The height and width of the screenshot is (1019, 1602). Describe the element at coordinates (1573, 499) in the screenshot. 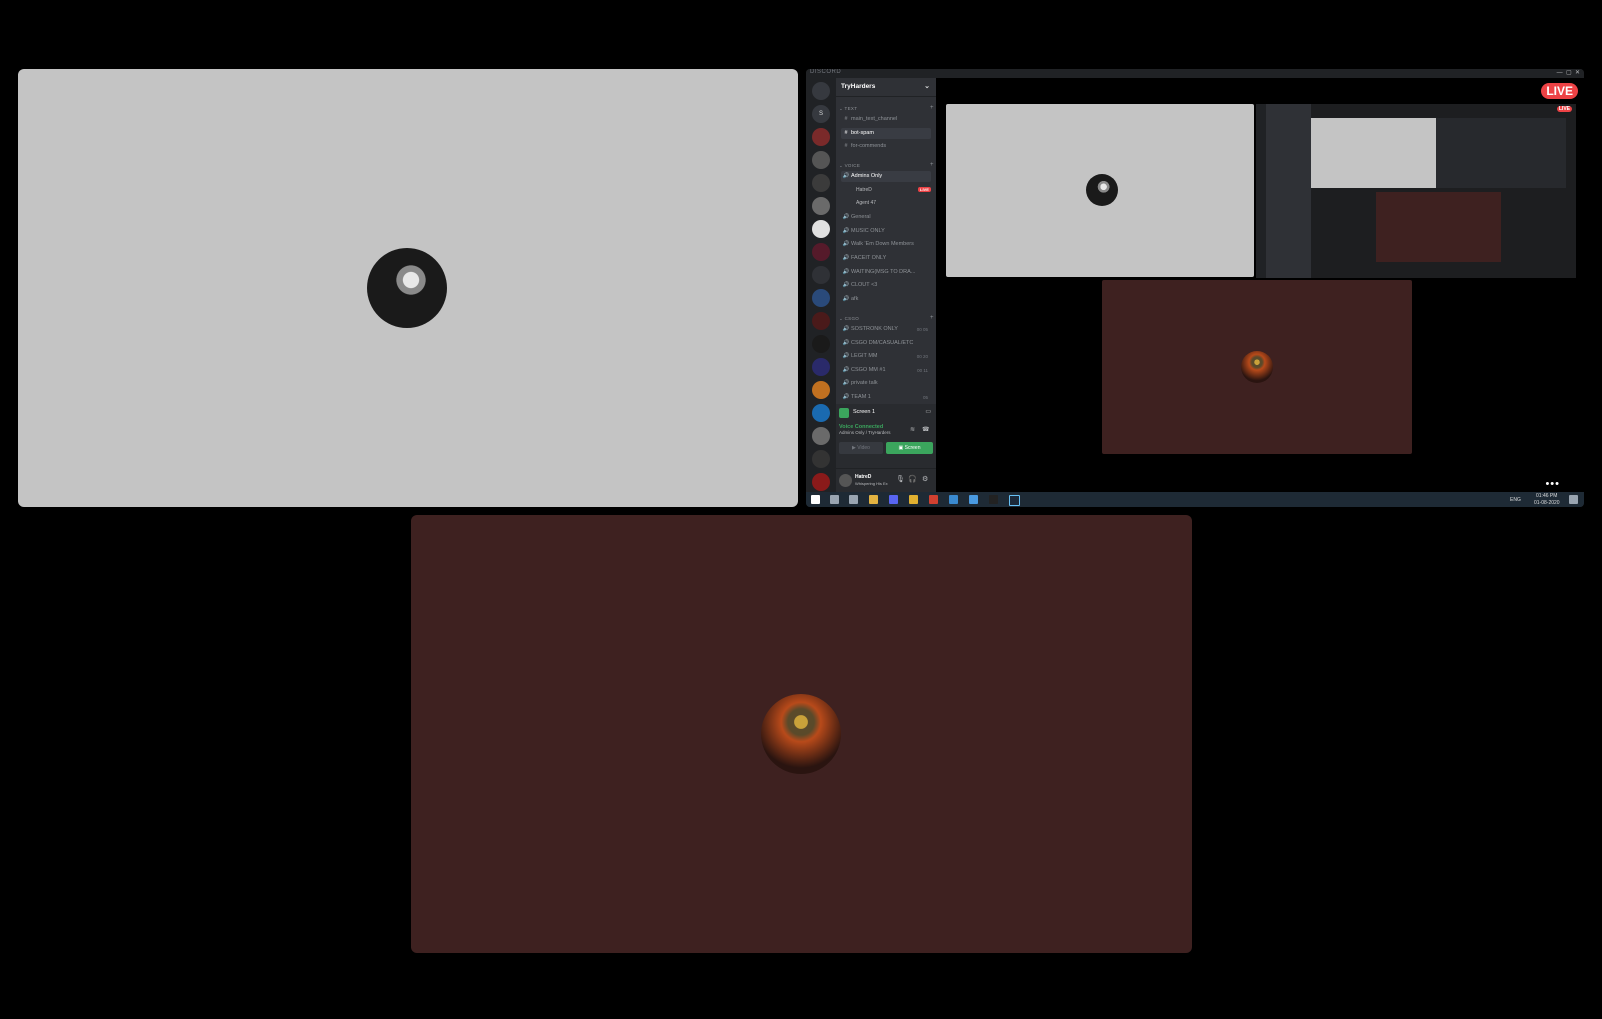

I see `notification-icon` at that location.